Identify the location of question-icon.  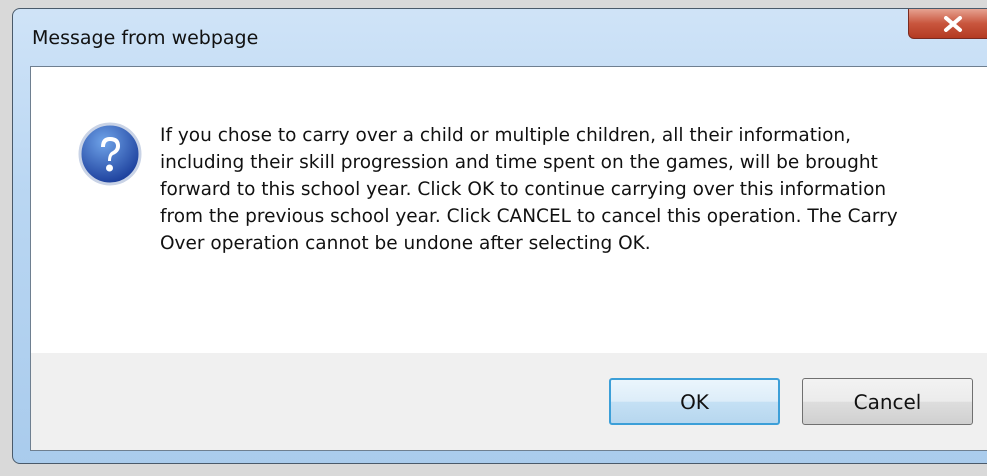
(110, 154).